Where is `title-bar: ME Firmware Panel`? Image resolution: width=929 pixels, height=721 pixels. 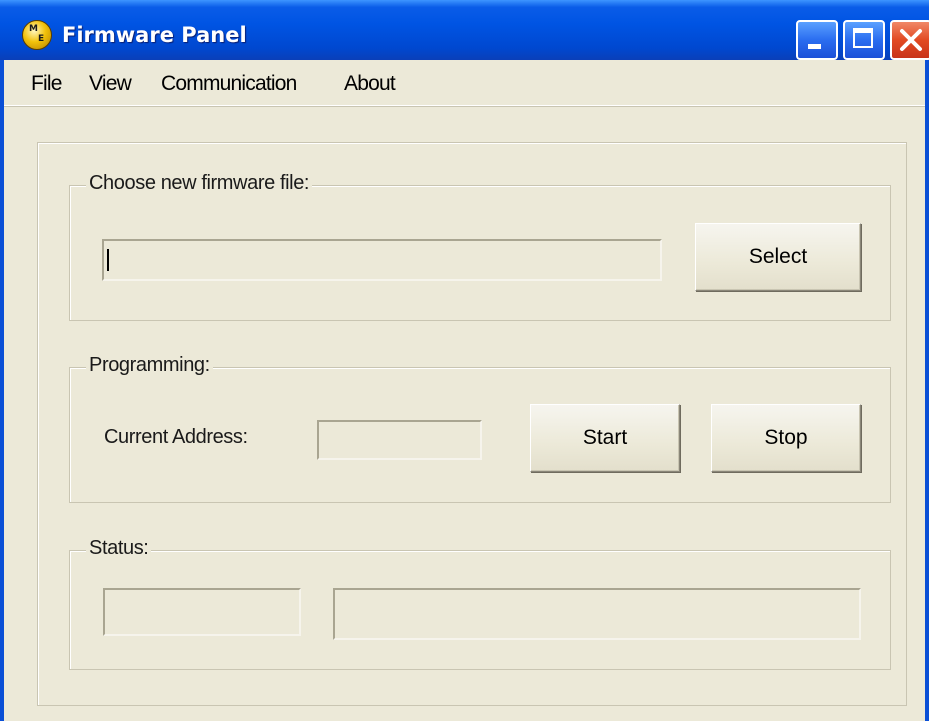 title-bar: ME Firmware Panel is located at coordinates (464, 30).